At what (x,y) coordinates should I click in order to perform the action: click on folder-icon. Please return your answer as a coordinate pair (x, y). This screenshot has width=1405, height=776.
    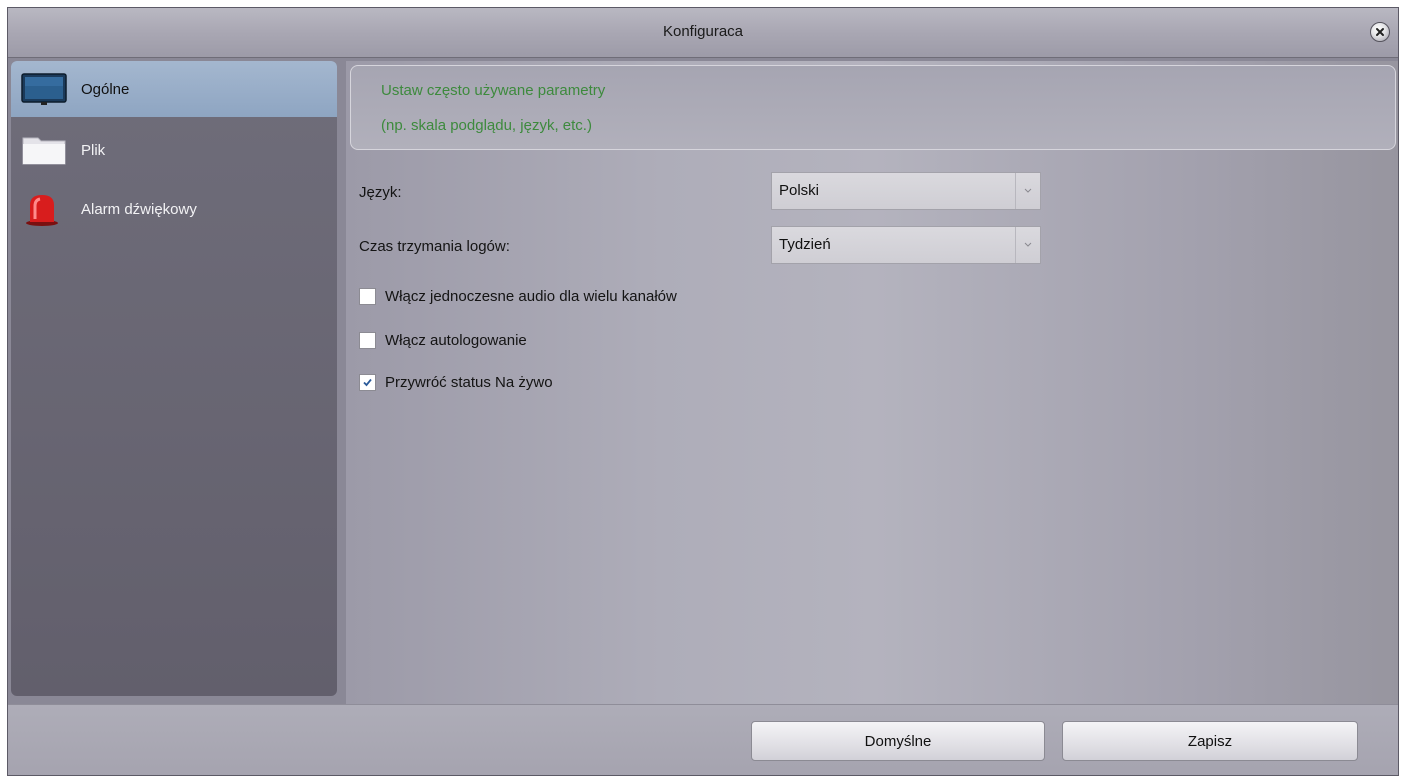
    Looking at the image, I should click on (44, 151).